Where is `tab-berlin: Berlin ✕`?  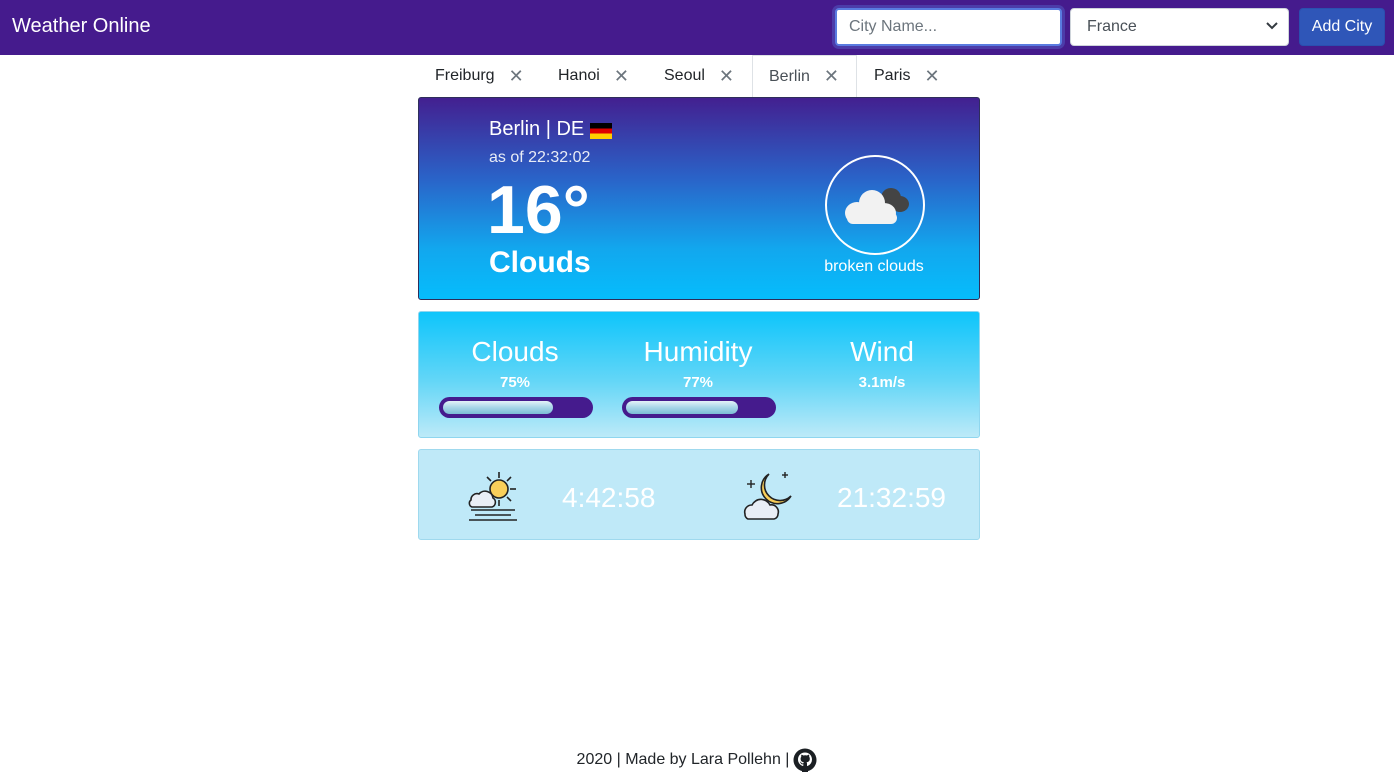
tab-berlin: Berlin ✕ is located at coordinates (804, 76).